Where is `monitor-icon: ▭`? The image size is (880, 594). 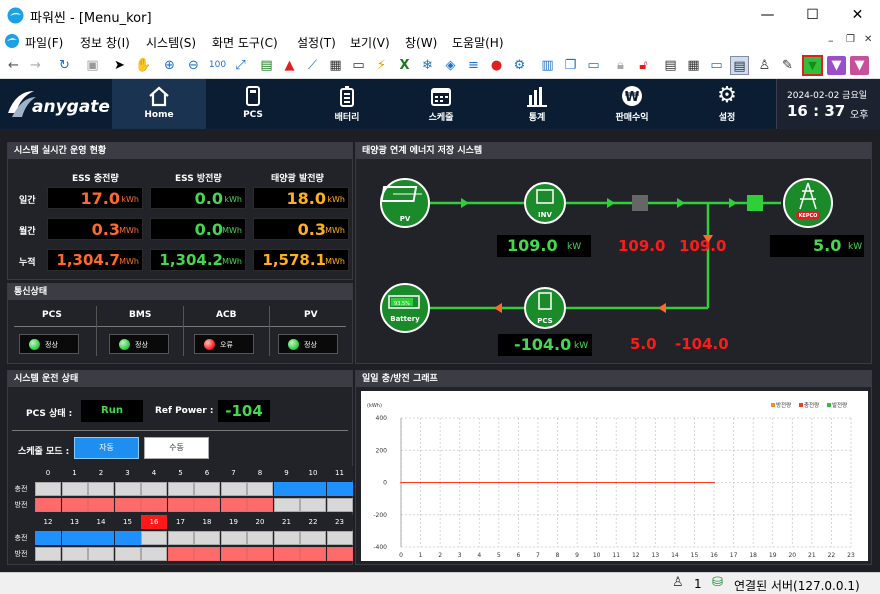
monitor-icon: ▭ is located at coordinates (593, 65).